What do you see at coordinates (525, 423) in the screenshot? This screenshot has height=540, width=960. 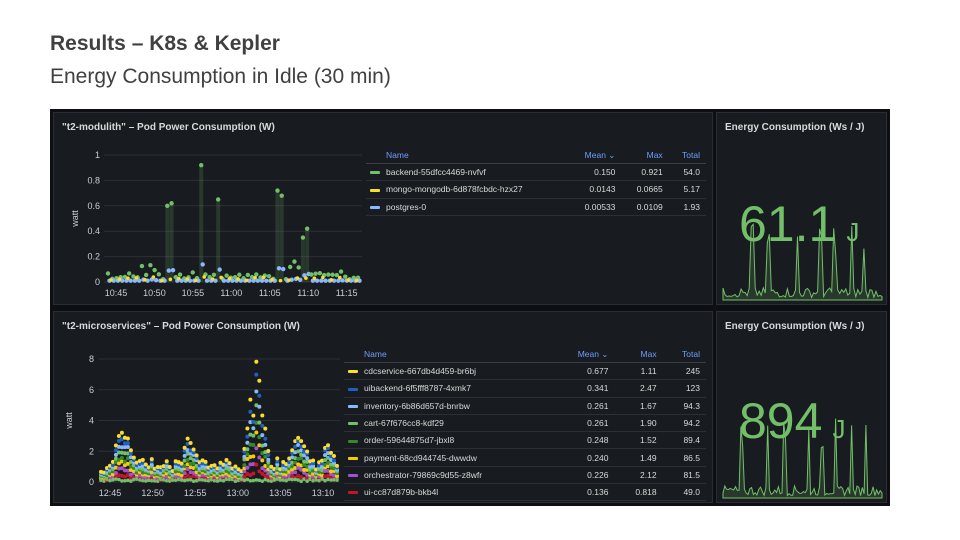 I see `legend-row: cart-67f676cc8-kdf29 0.261 1.90 94.2` at bounding box center [525, 423].